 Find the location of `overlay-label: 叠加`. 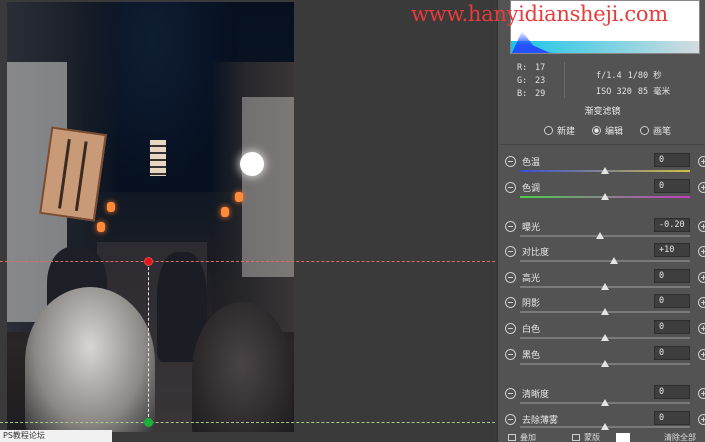

overlay-label: 叠加 is located at coordinates (528, 437).